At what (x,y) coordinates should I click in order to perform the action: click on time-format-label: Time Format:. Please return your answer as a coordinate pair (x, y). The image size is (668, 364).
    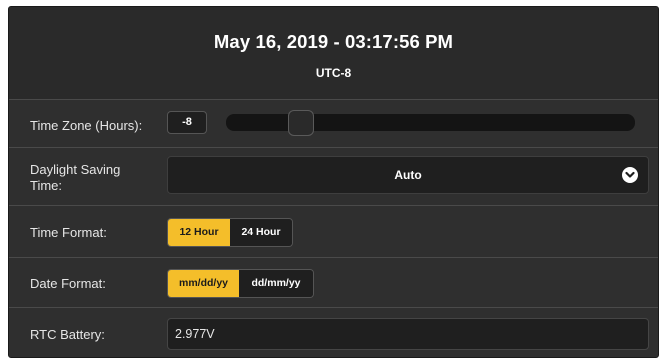
    Looking at the image, I should click on (68, 232).